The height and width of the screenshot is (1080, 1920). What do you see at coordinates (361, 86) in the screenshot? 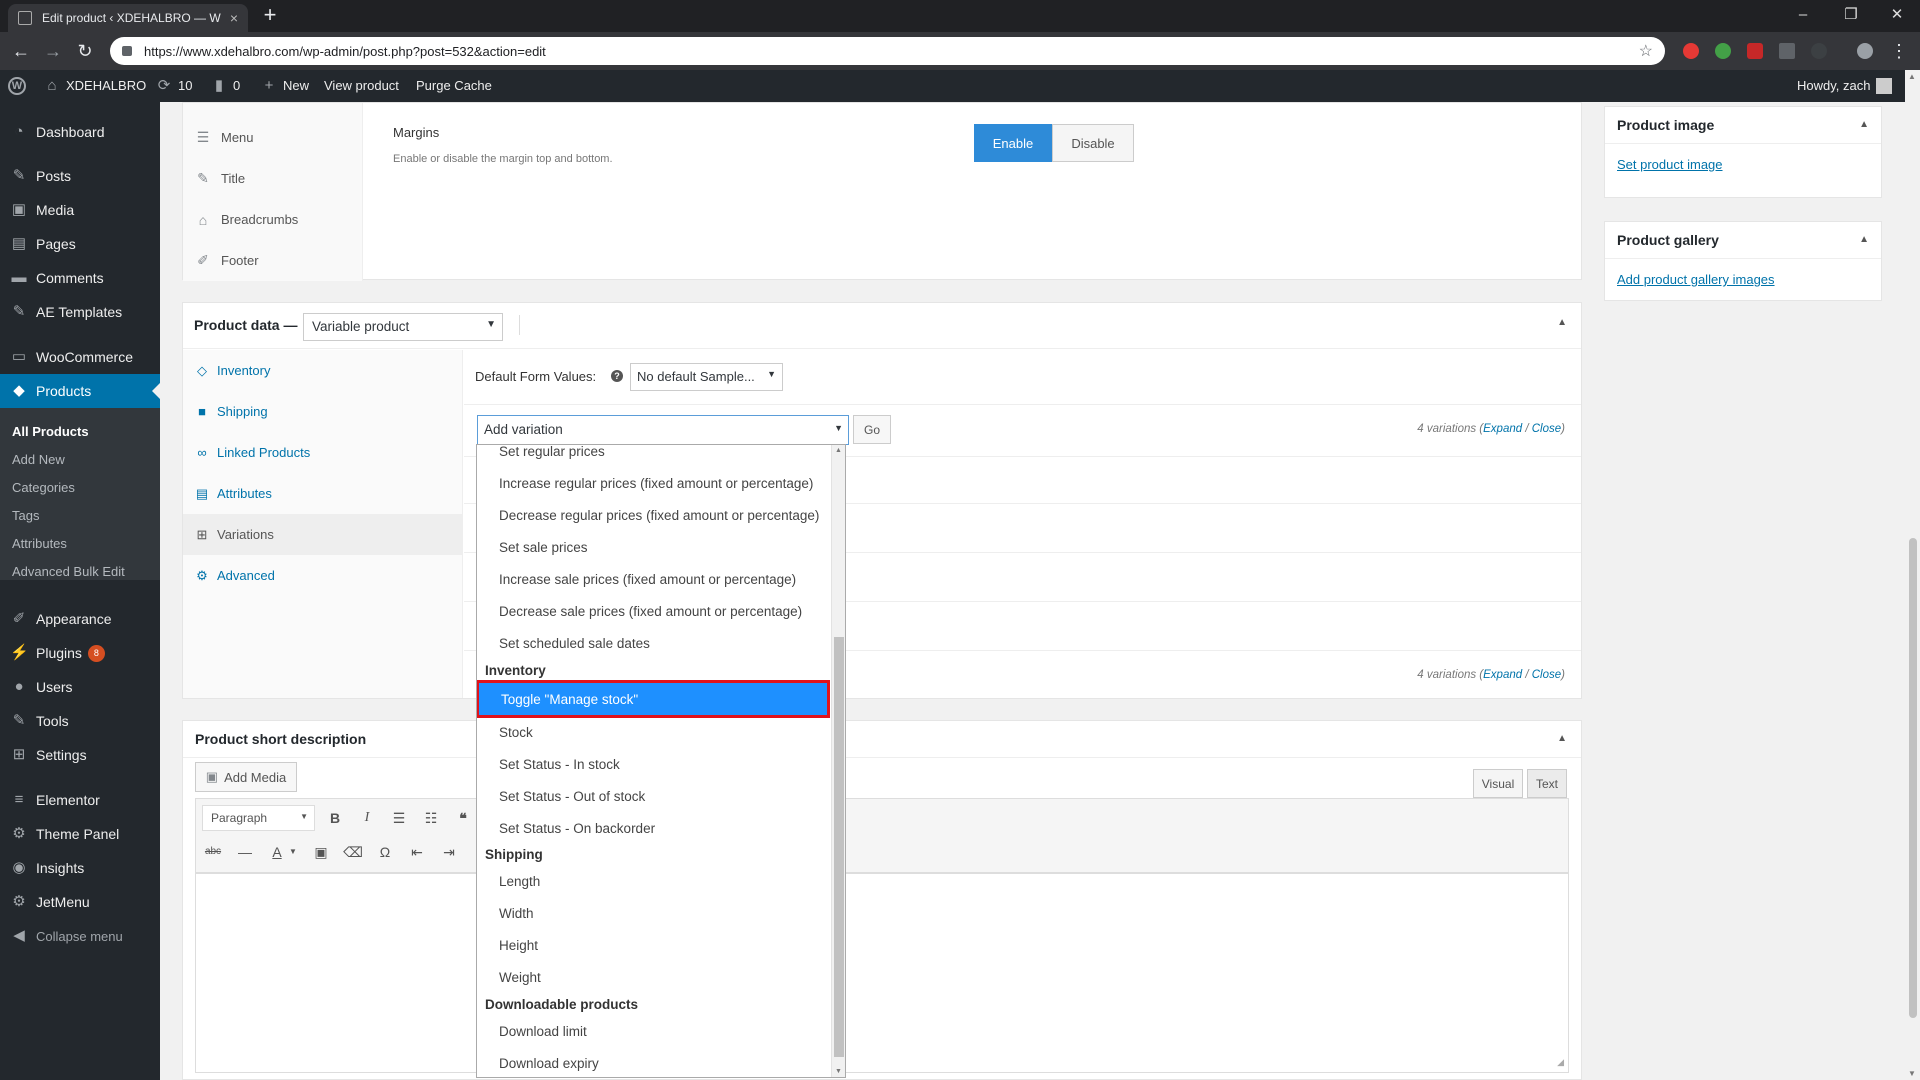
I see `view-product-link: View product` at bounding box center [361, 86].